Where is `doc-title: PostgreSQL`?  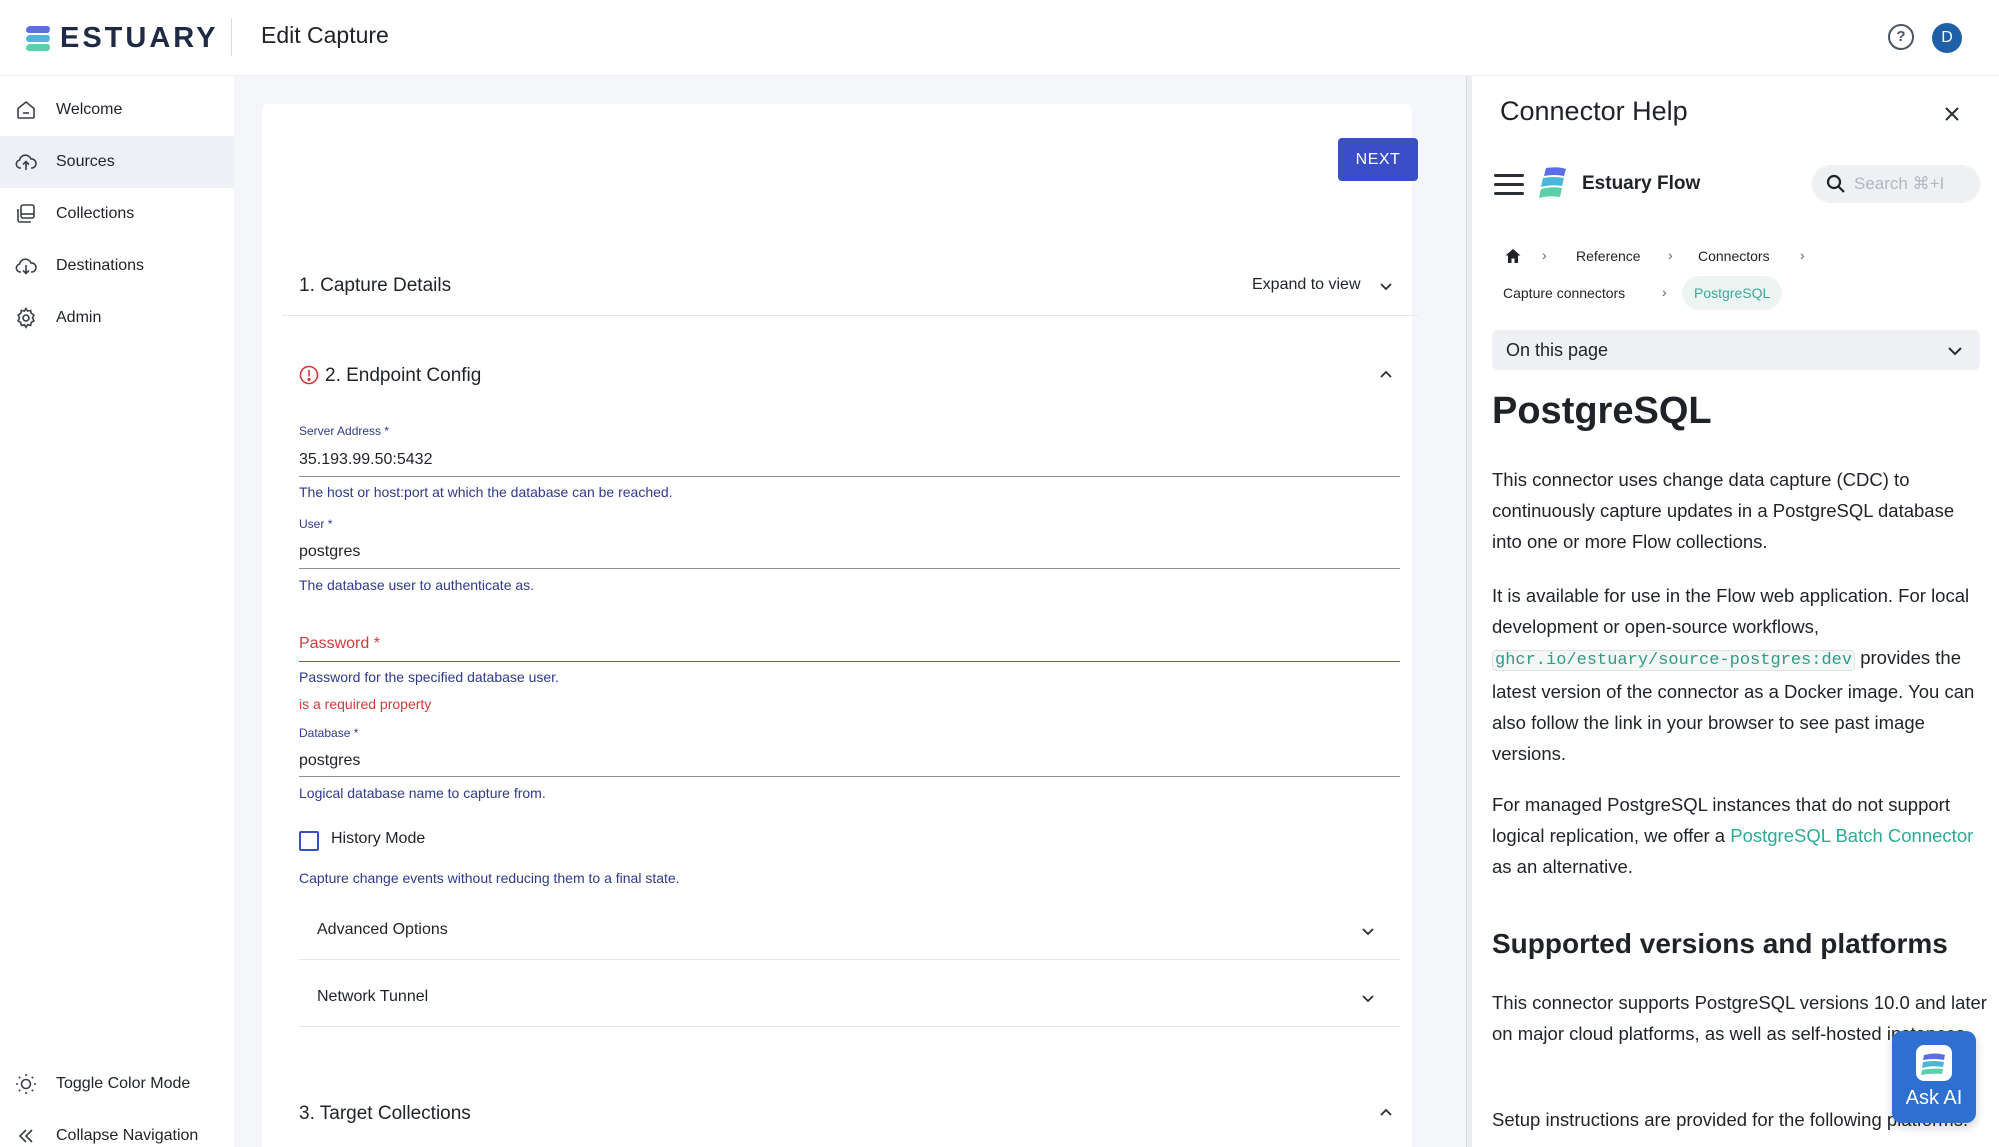
doc-title: PostgreSQL is located at coordinates (1602, 411).